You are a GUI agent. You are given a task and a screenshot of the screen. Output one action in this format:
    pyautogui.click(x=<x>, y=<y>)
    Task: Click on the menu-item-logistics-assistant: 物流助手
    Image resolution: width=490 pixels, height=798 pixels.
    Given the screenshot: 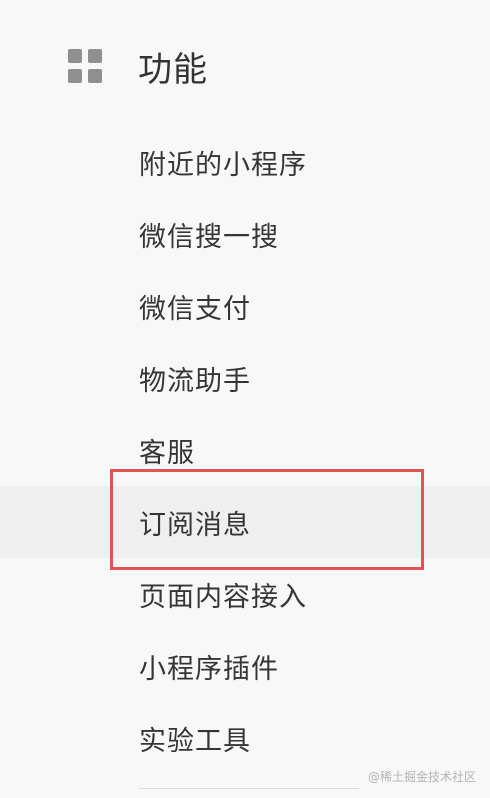 What is the action you would take?
    pyautogui.click(x=245, y=378)
    